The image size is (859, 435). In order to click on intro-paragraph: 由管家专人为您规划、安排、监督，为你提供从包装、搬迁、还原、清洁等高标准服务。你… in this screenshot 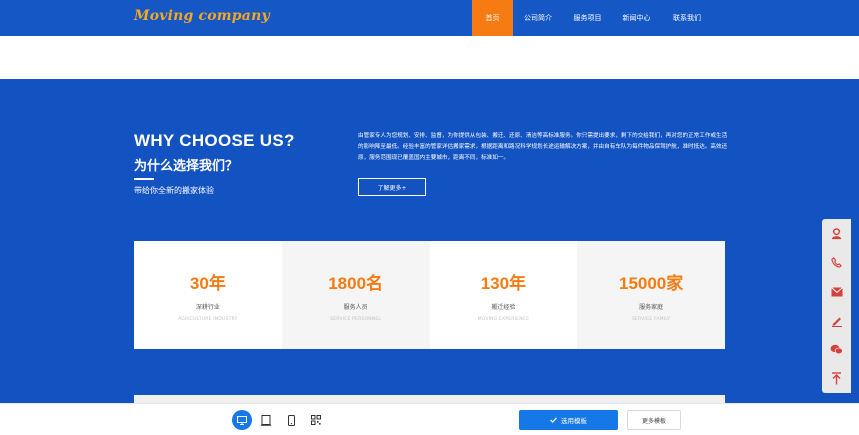, I will do `click(543, 147)`.